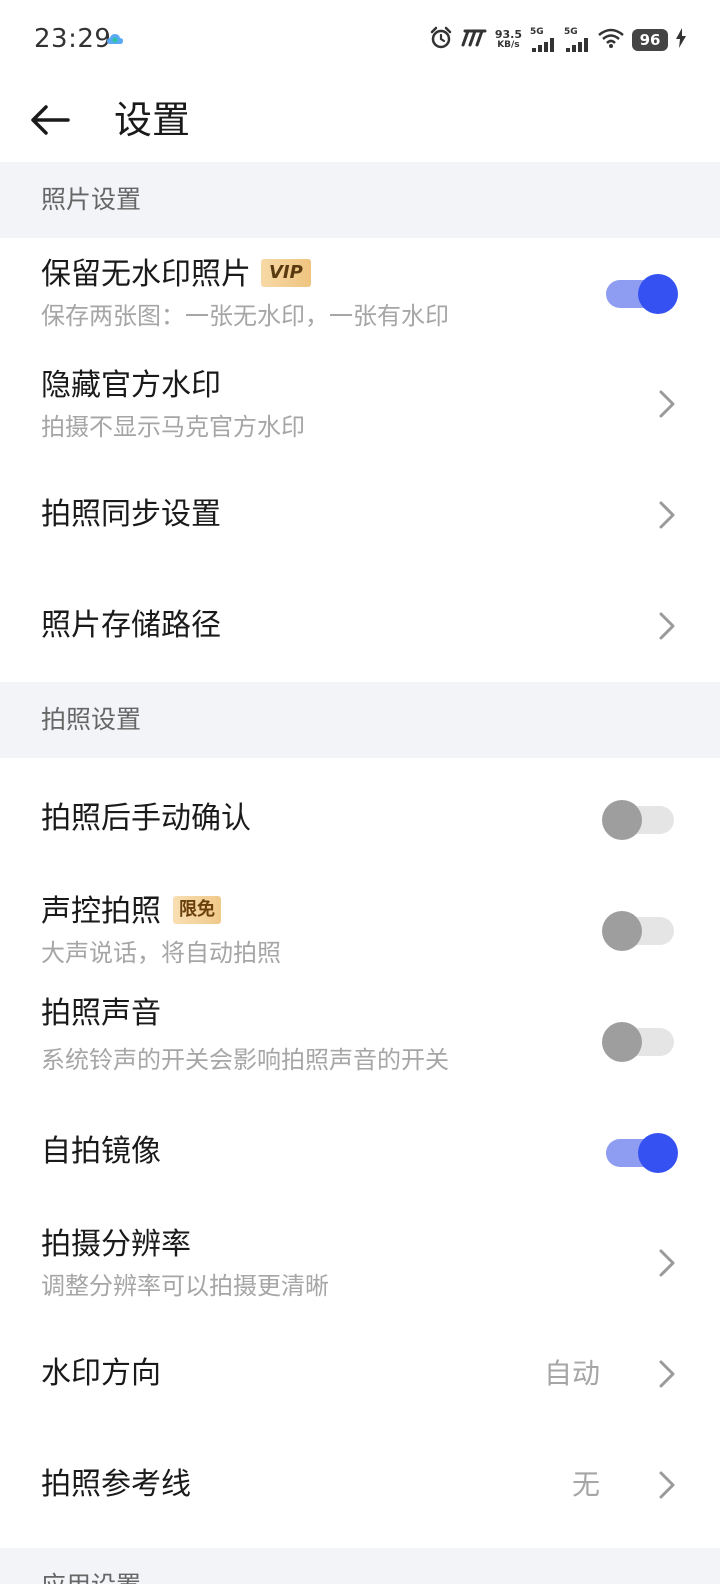  What do you see at coordinates (131, 514) in the screenshot?
I see `row-title: 拍照同步设置` at bounding box center [131, 514].